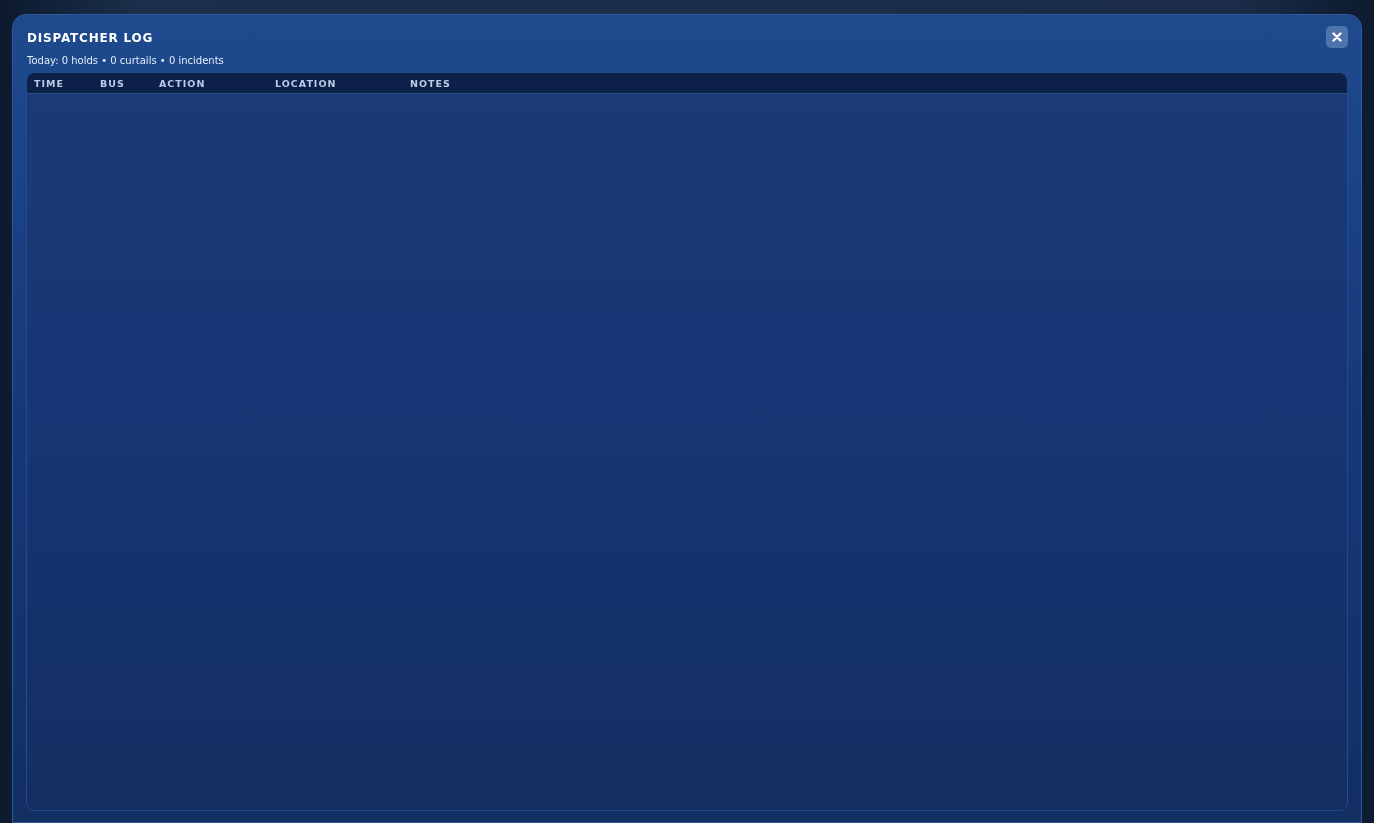 This screenshot has height=823, width=1374. What do you see at coordinates (126, 60) in the screenshot?
I see `summary-text: Today: 0 holds • 0 curtails • 0 incidents` at bounding box center [126, 60].